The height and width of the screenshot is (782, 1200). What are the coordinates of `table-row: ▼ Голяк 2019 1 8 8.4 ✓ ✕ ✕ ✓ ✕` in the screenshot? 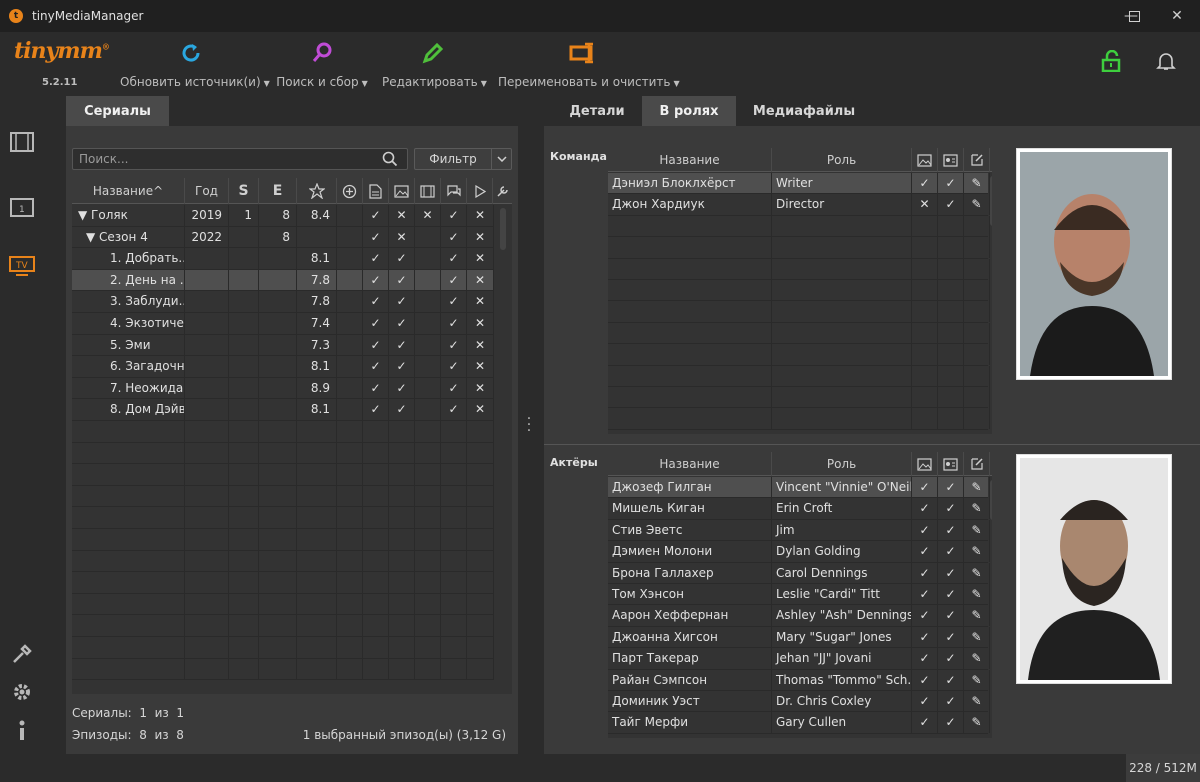 It's located at (283, 216).